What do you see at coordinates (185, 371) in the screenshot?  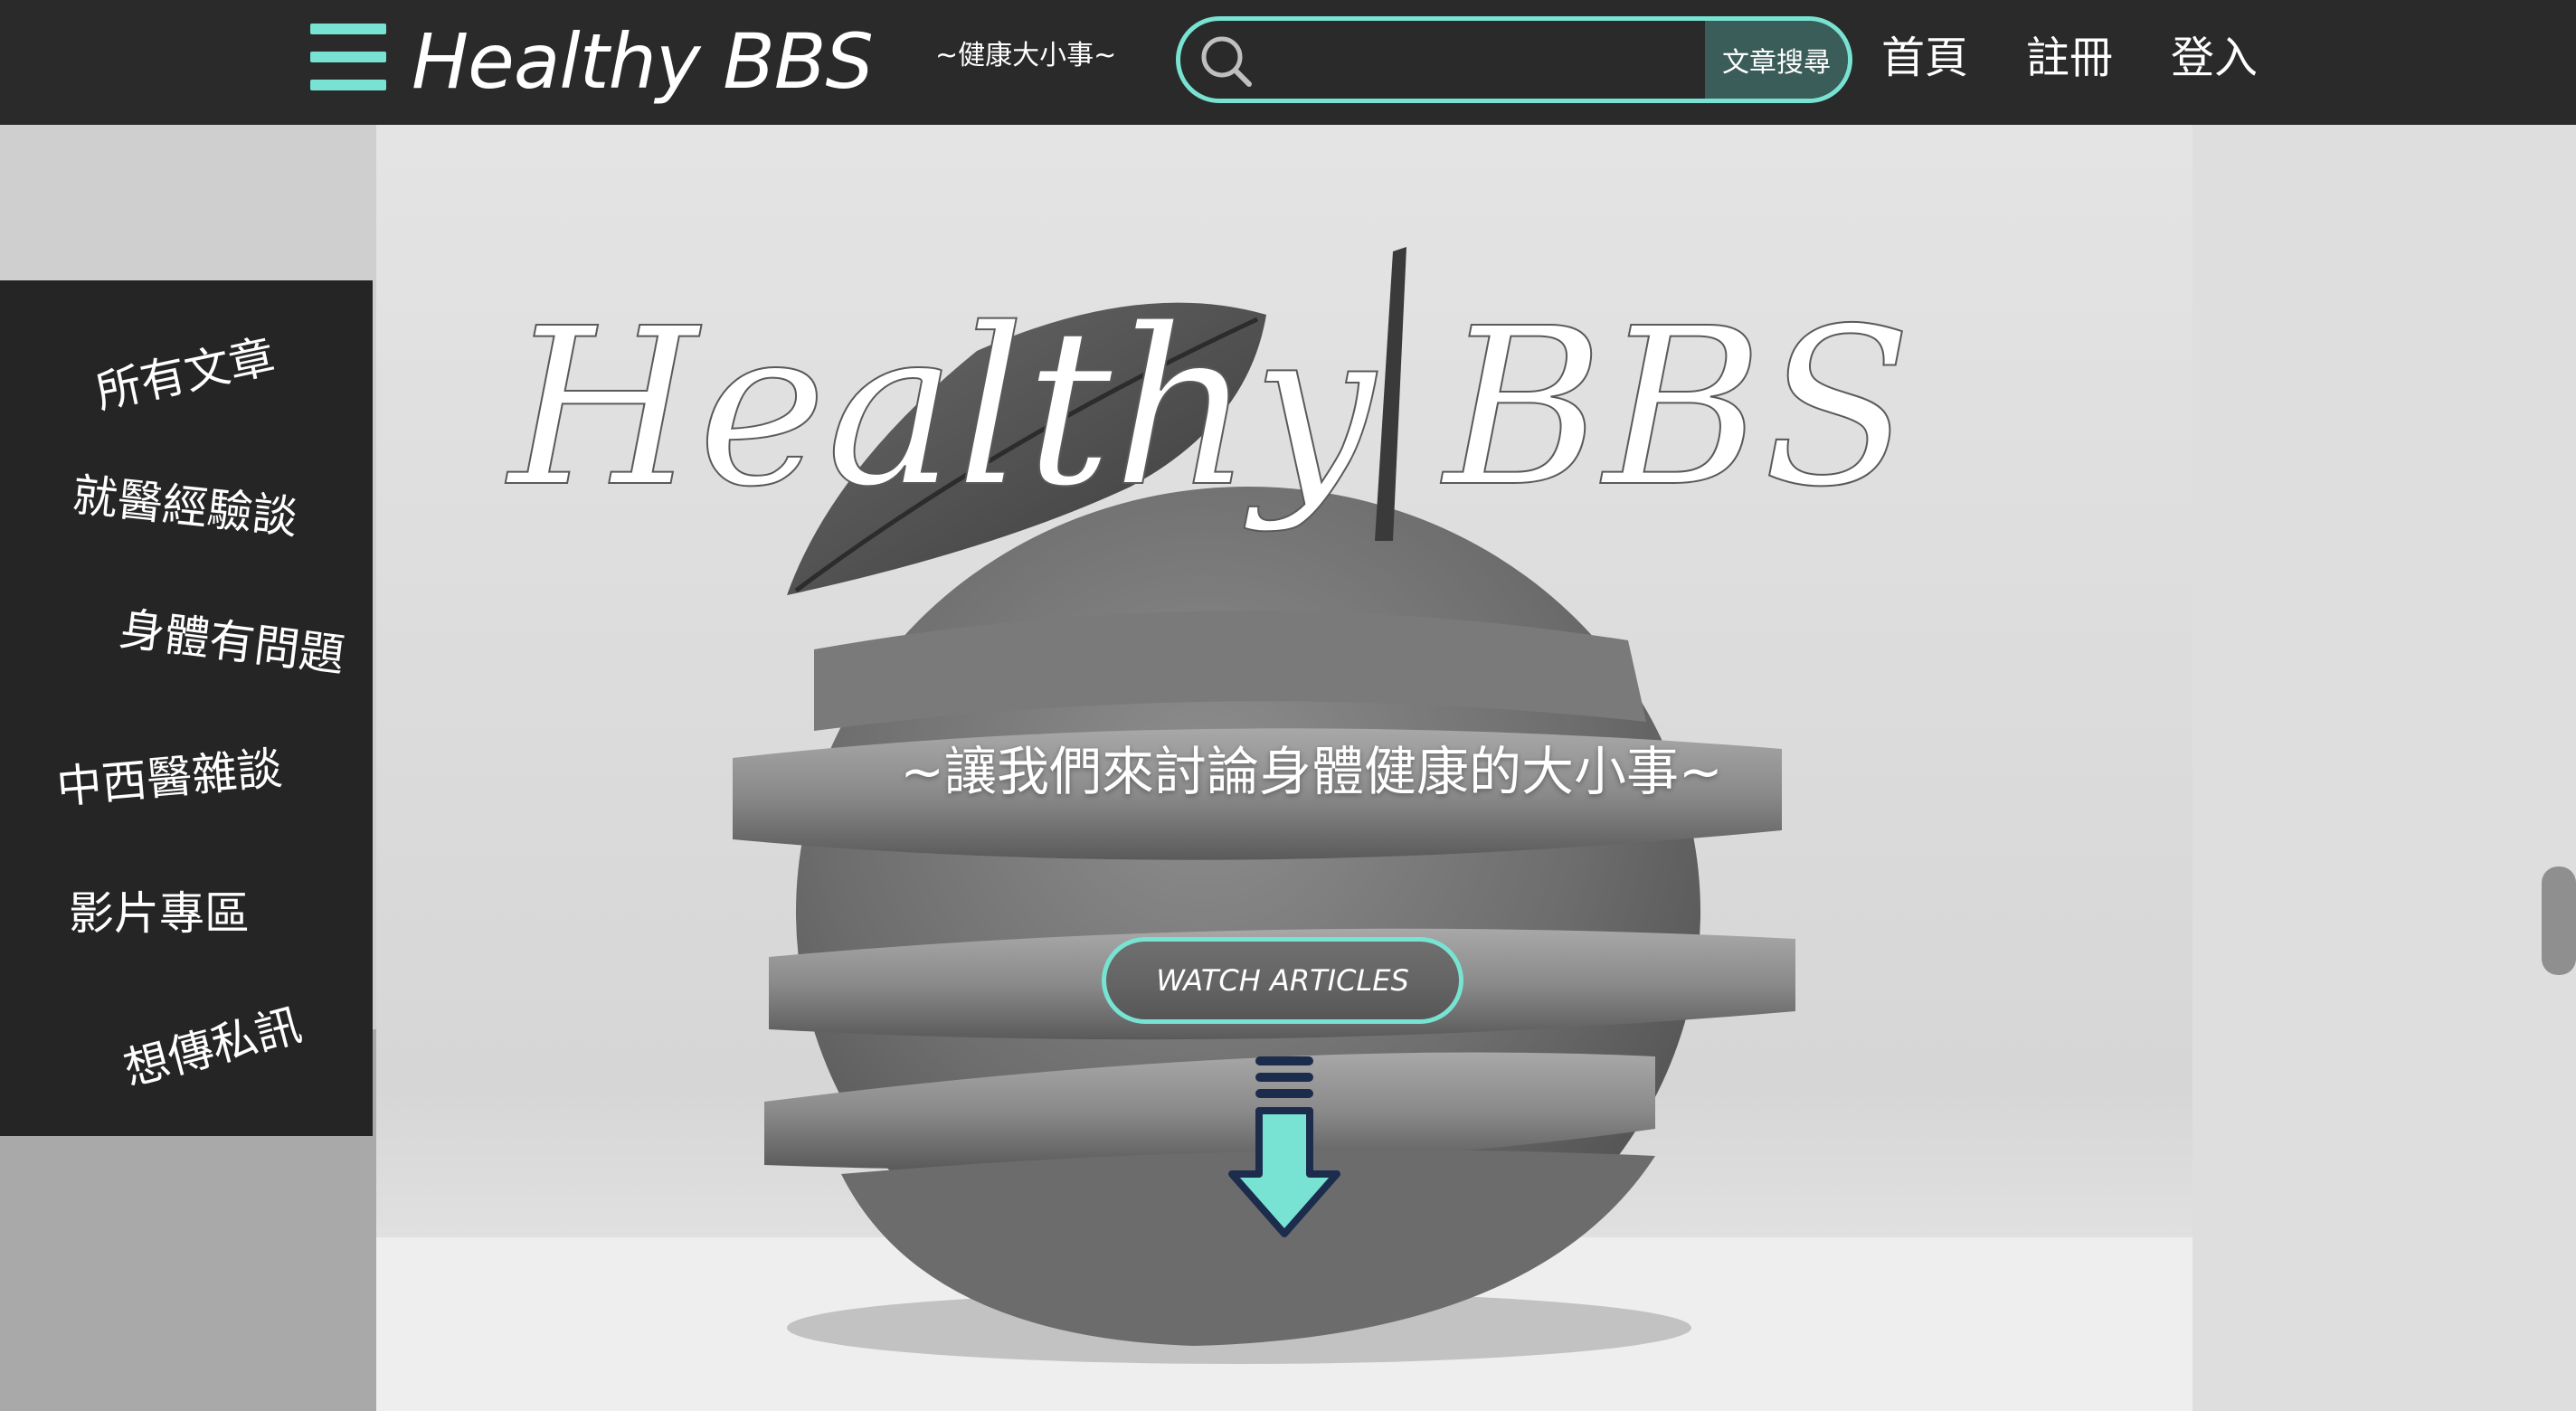 I see `sidebar-item-all-articles: 所有文章` at bounding box center [185, 371].